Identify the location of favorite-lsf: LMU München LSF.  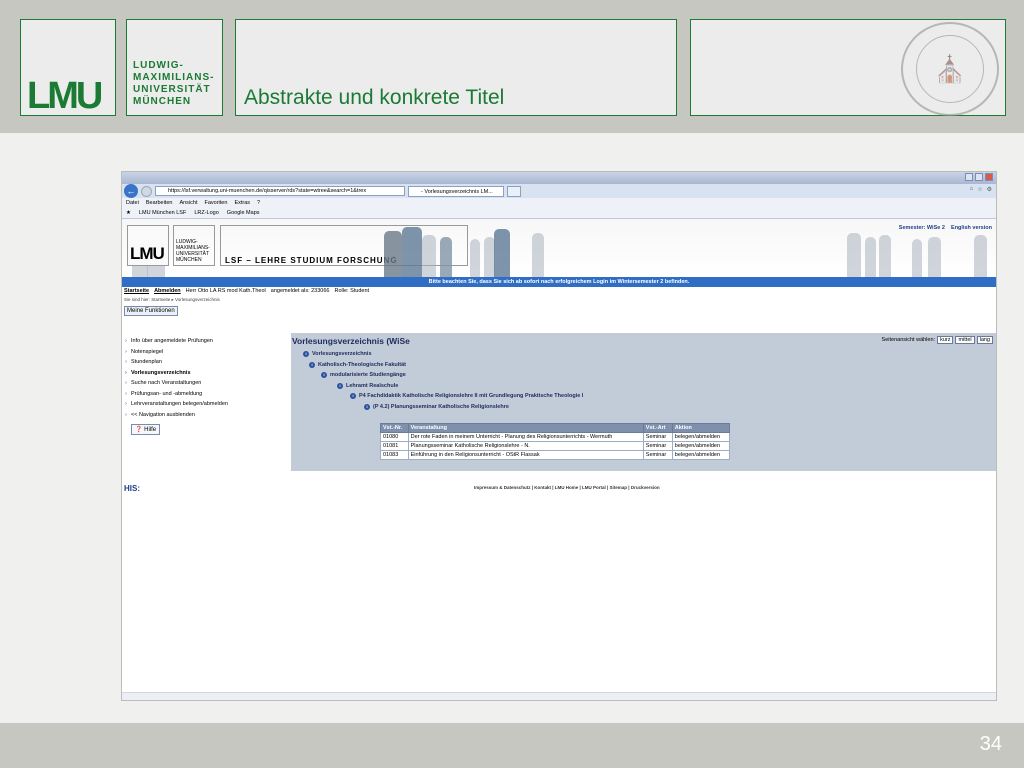
(162, 213).